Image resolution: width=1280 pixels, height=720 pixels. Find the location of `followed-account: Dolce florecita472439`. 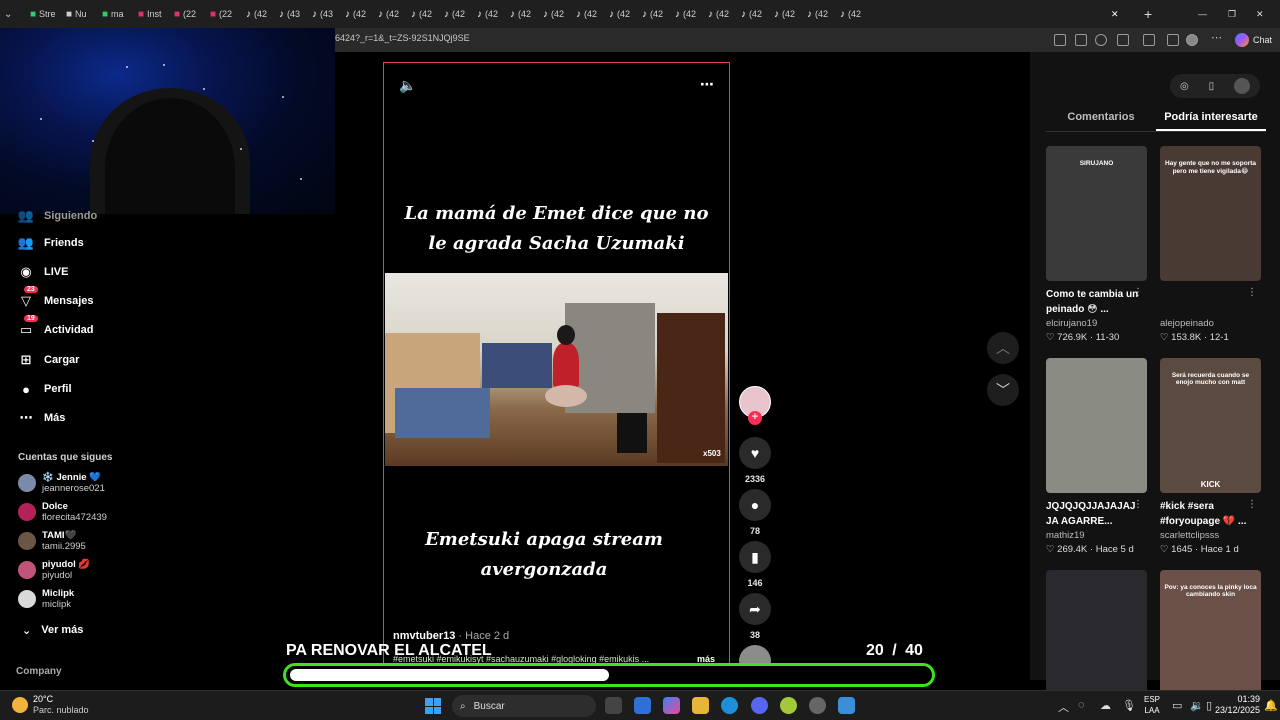

followed-account: Dolce florecita472439 is located at coordinates (62, 512).